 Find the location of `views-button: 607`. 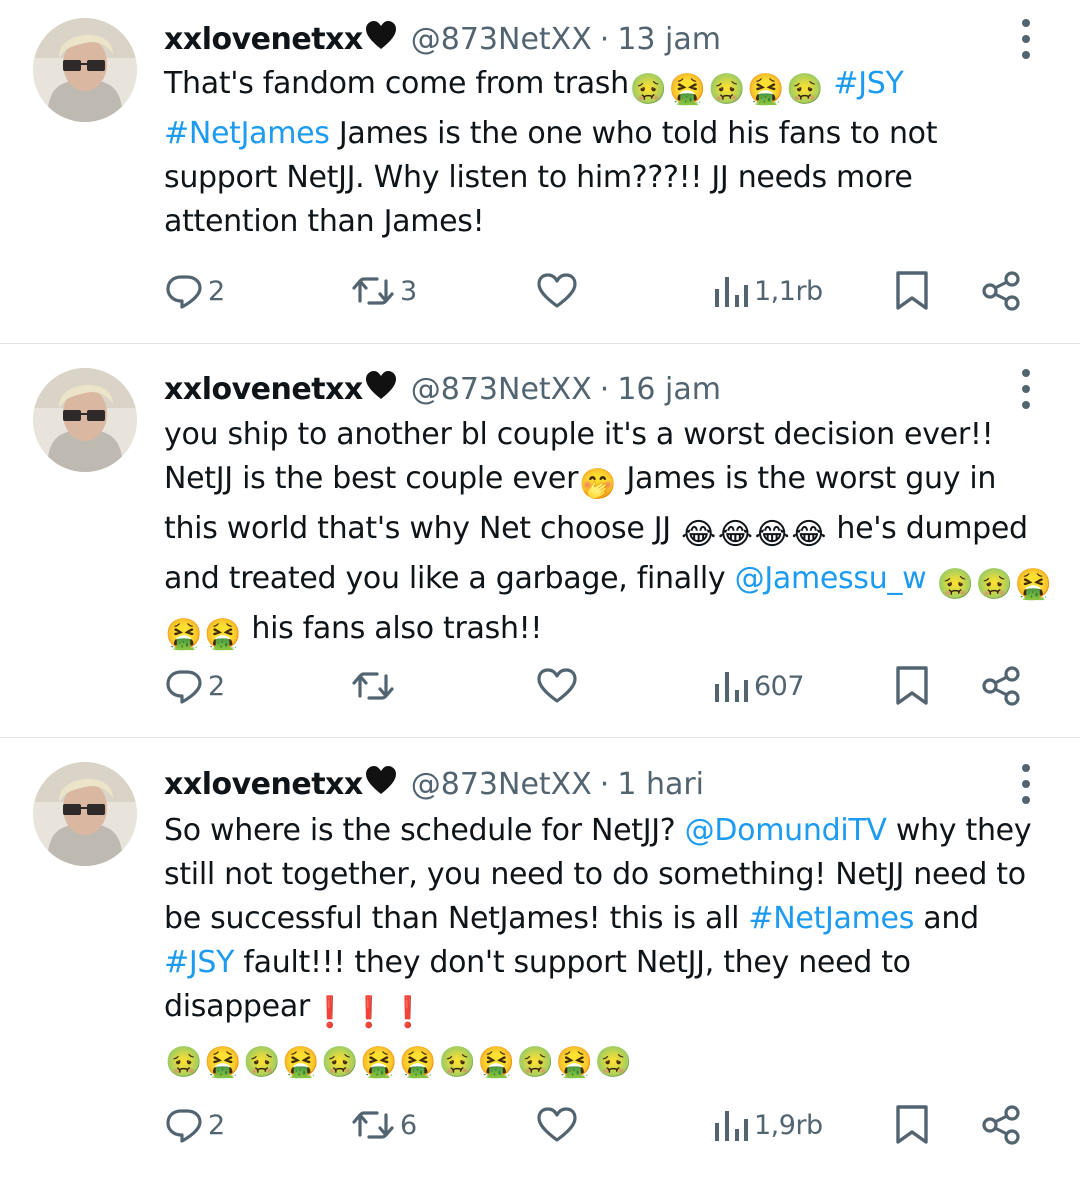

views-button: 607 is located at coordinates (758, 686).